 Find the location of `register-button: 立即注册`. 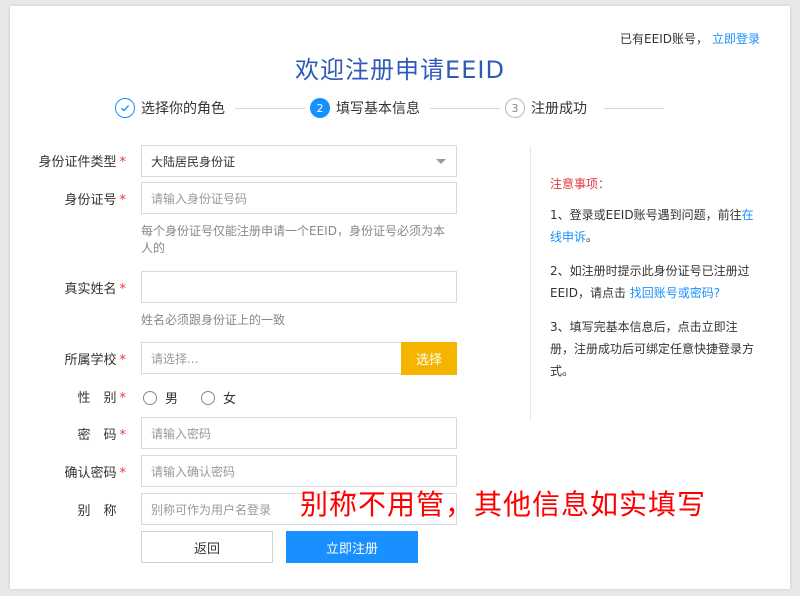

register-button: 立即注册 is located at coordinates (352, 547).